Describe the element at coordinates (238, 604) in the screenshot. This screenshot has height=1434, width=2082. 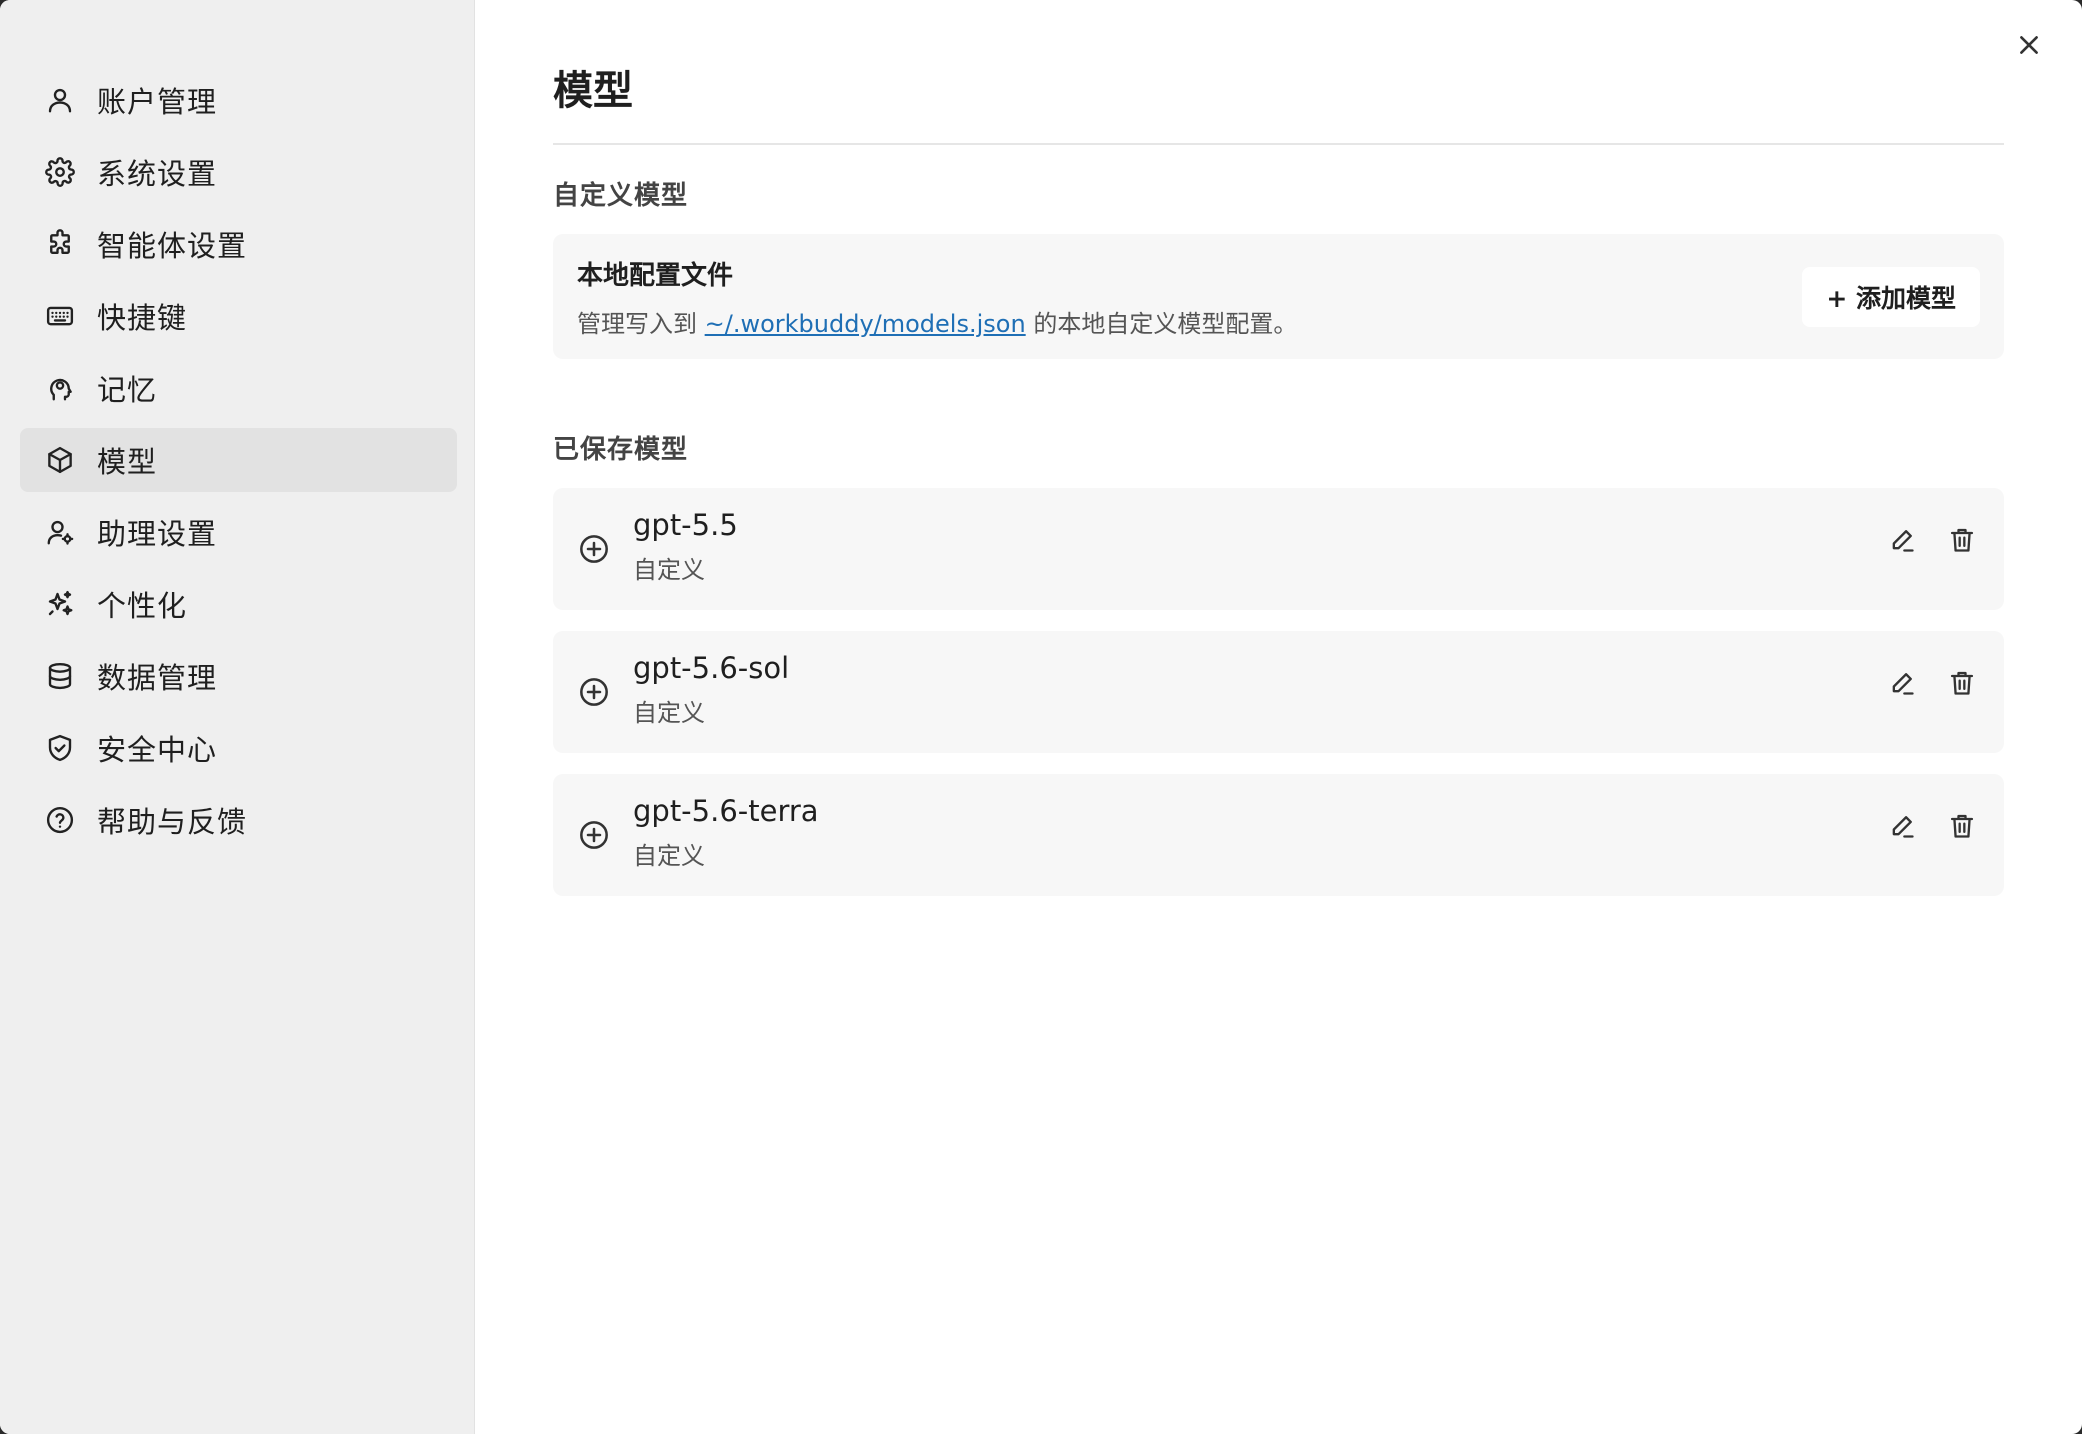
I see `sidebar-item-personalize: 个性化` at that location.